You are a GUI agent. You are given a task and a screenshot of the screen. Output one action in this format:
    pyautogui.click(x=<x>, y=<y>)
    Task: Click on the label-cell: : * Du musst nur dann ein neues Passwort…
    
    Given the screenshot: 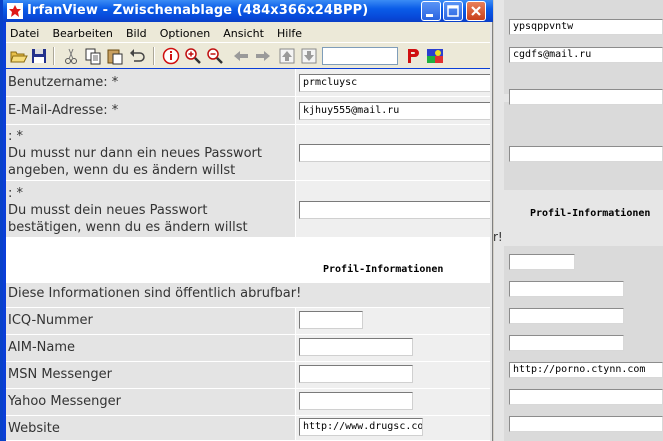 What is the action you would take?
    pyautogui.click(x=150, y=153)
    